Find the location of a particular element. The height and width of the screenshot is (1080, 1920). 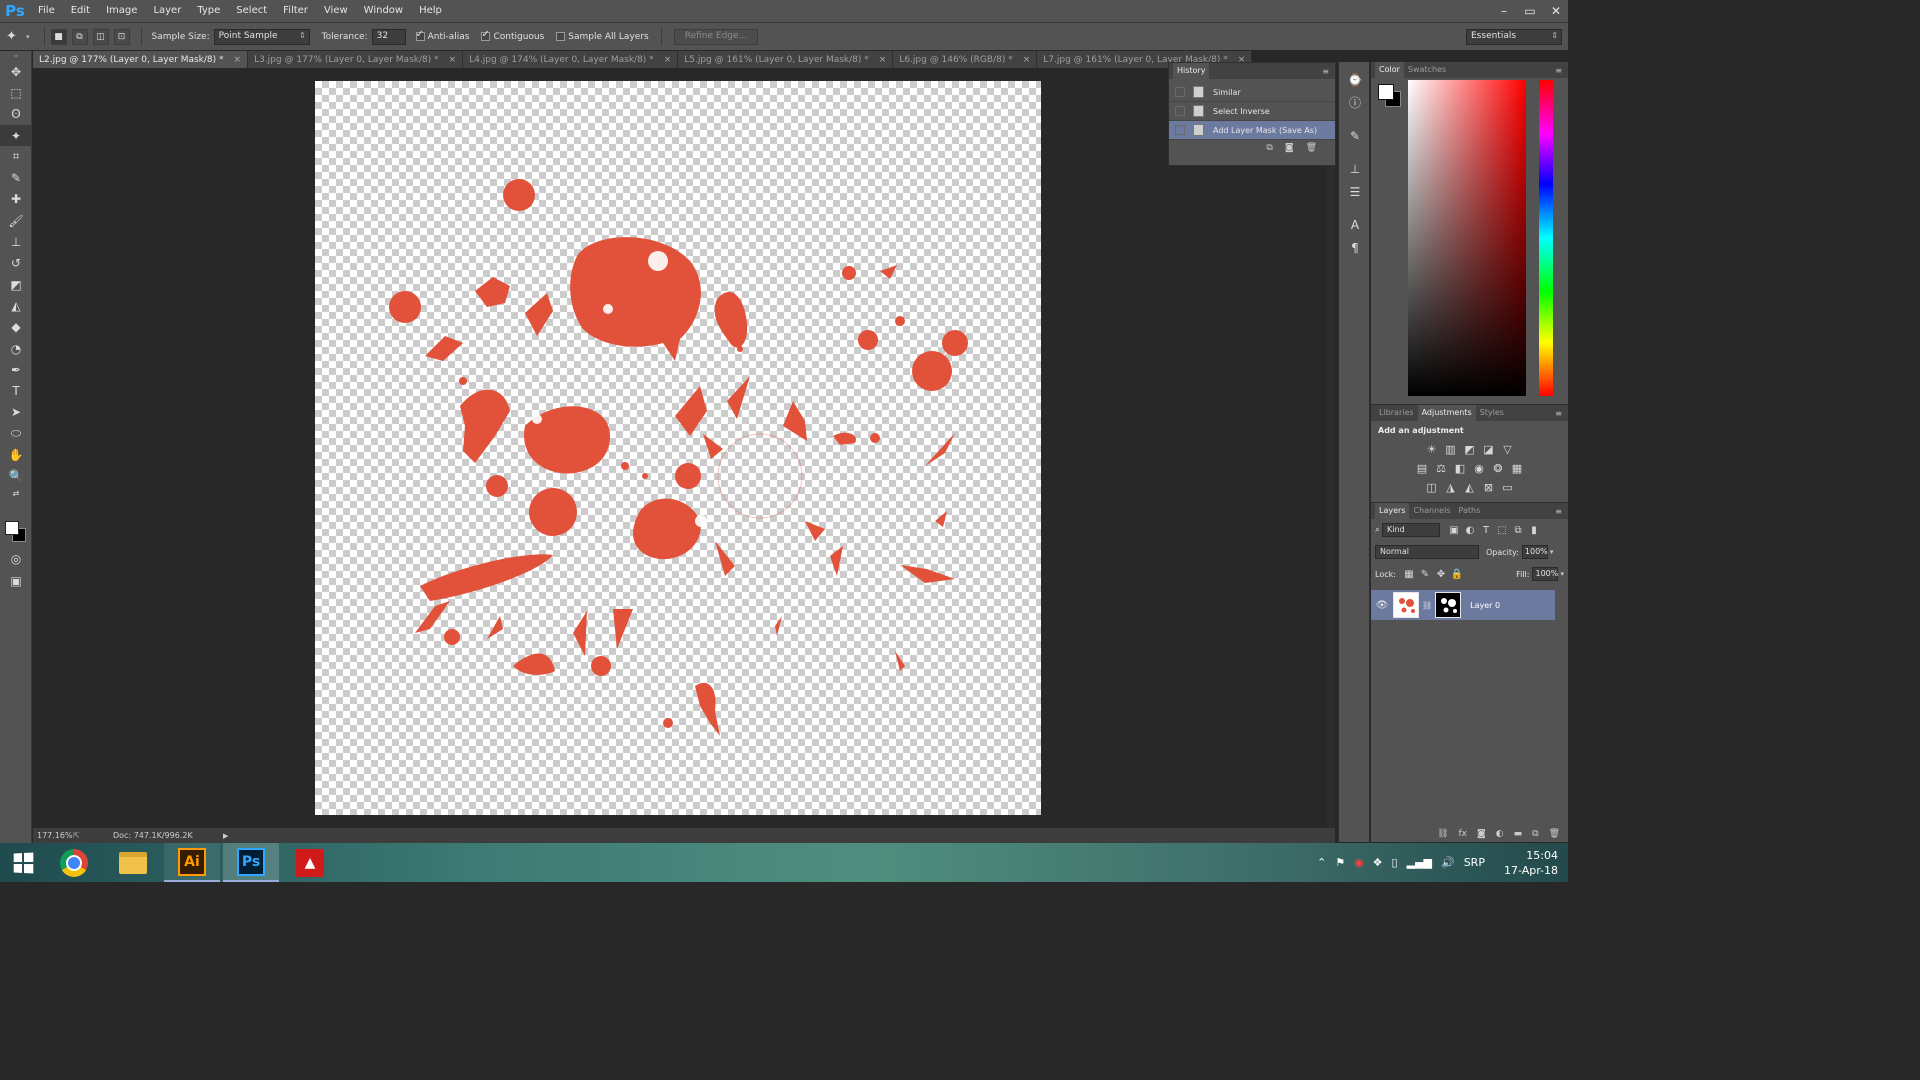

history-brush-tool-icon: ↺ is located at coordinates (16, 263).